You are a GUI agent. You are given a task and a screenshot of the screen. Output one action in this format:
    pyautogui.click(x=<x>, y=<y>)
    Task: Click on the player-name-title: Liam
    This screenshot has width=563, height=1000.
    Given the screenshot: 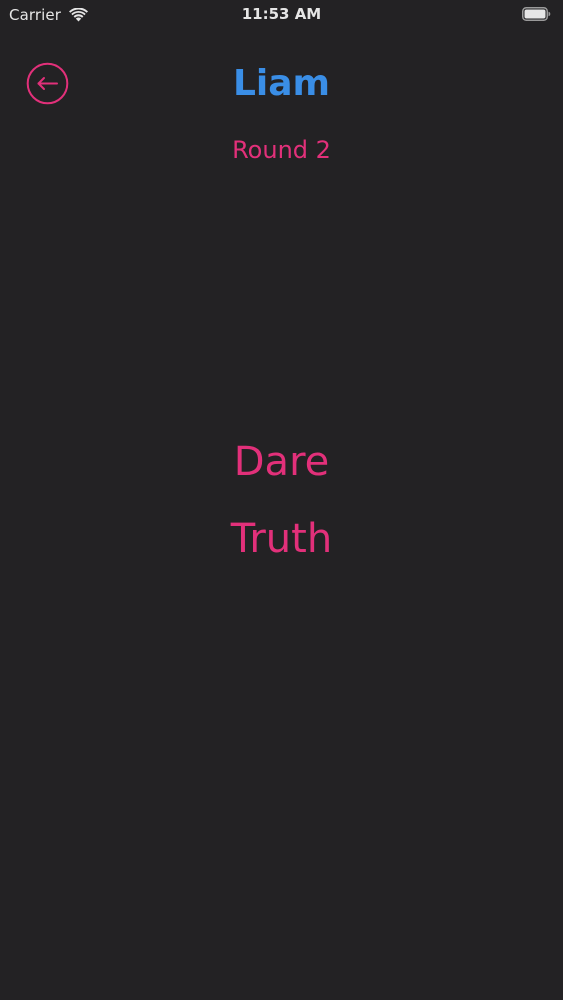 What is the action you would take?
    pyautogui.click(x=281, y=83)
    